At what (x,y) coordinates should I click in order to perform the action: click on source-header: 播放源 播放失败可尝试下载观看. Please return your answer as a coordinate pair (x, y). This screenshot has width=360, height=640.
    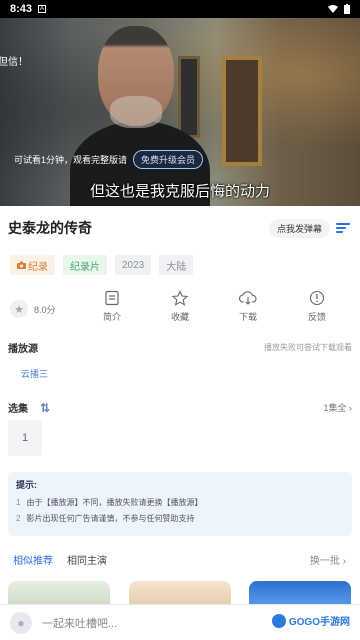
    Looking at the image, I should click on (180, 347).